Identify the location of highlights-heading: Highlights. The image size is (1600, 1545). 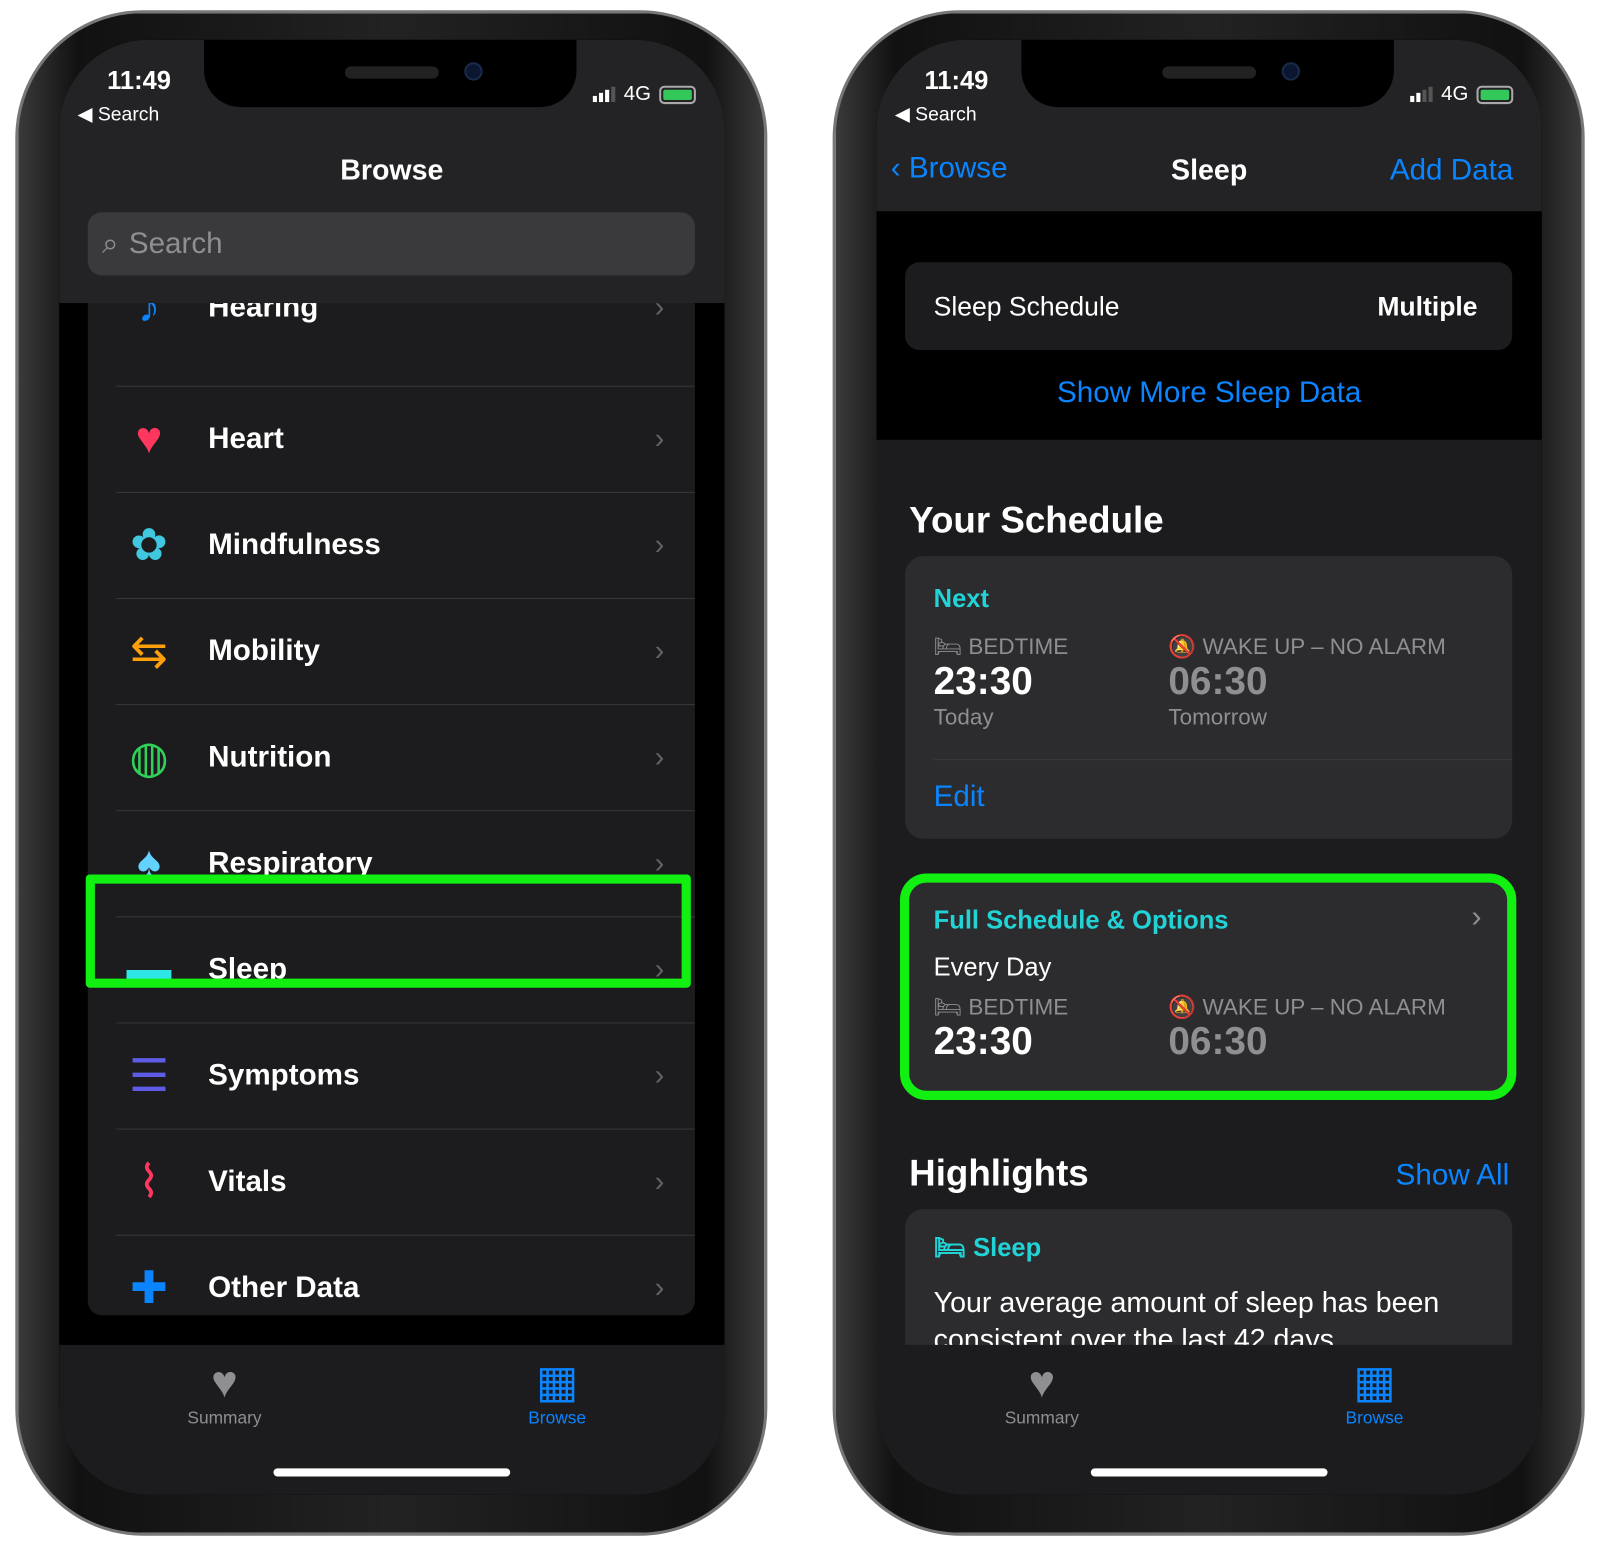
(999, 1173).